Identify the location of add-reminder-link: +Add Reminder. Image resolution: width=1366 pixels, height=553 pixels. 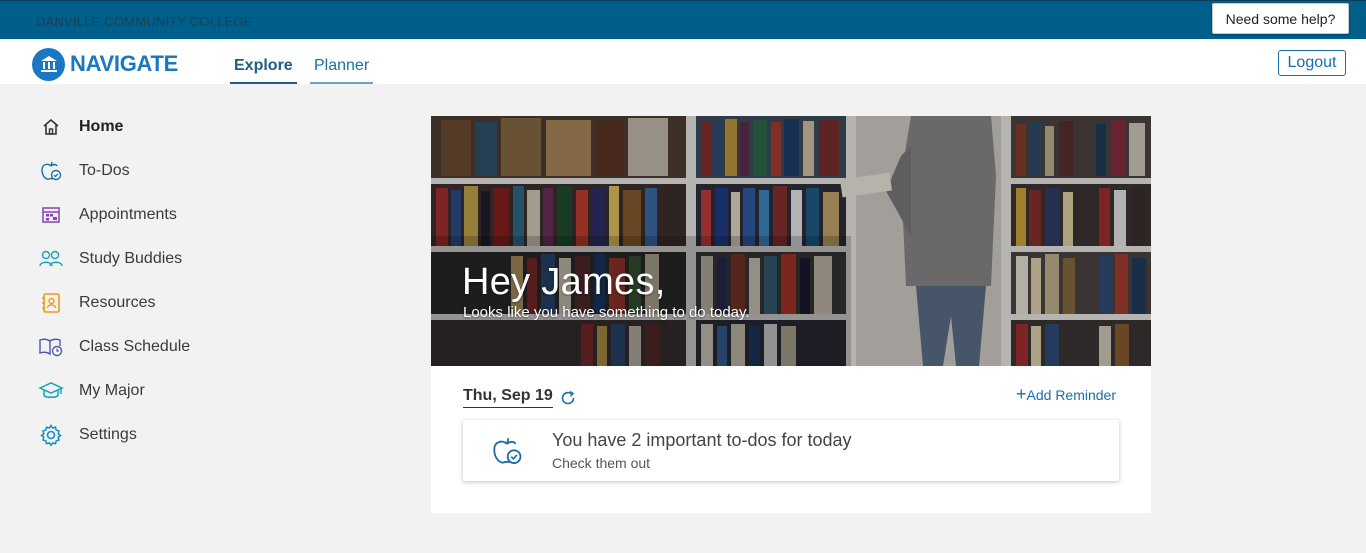
(1066, 394).